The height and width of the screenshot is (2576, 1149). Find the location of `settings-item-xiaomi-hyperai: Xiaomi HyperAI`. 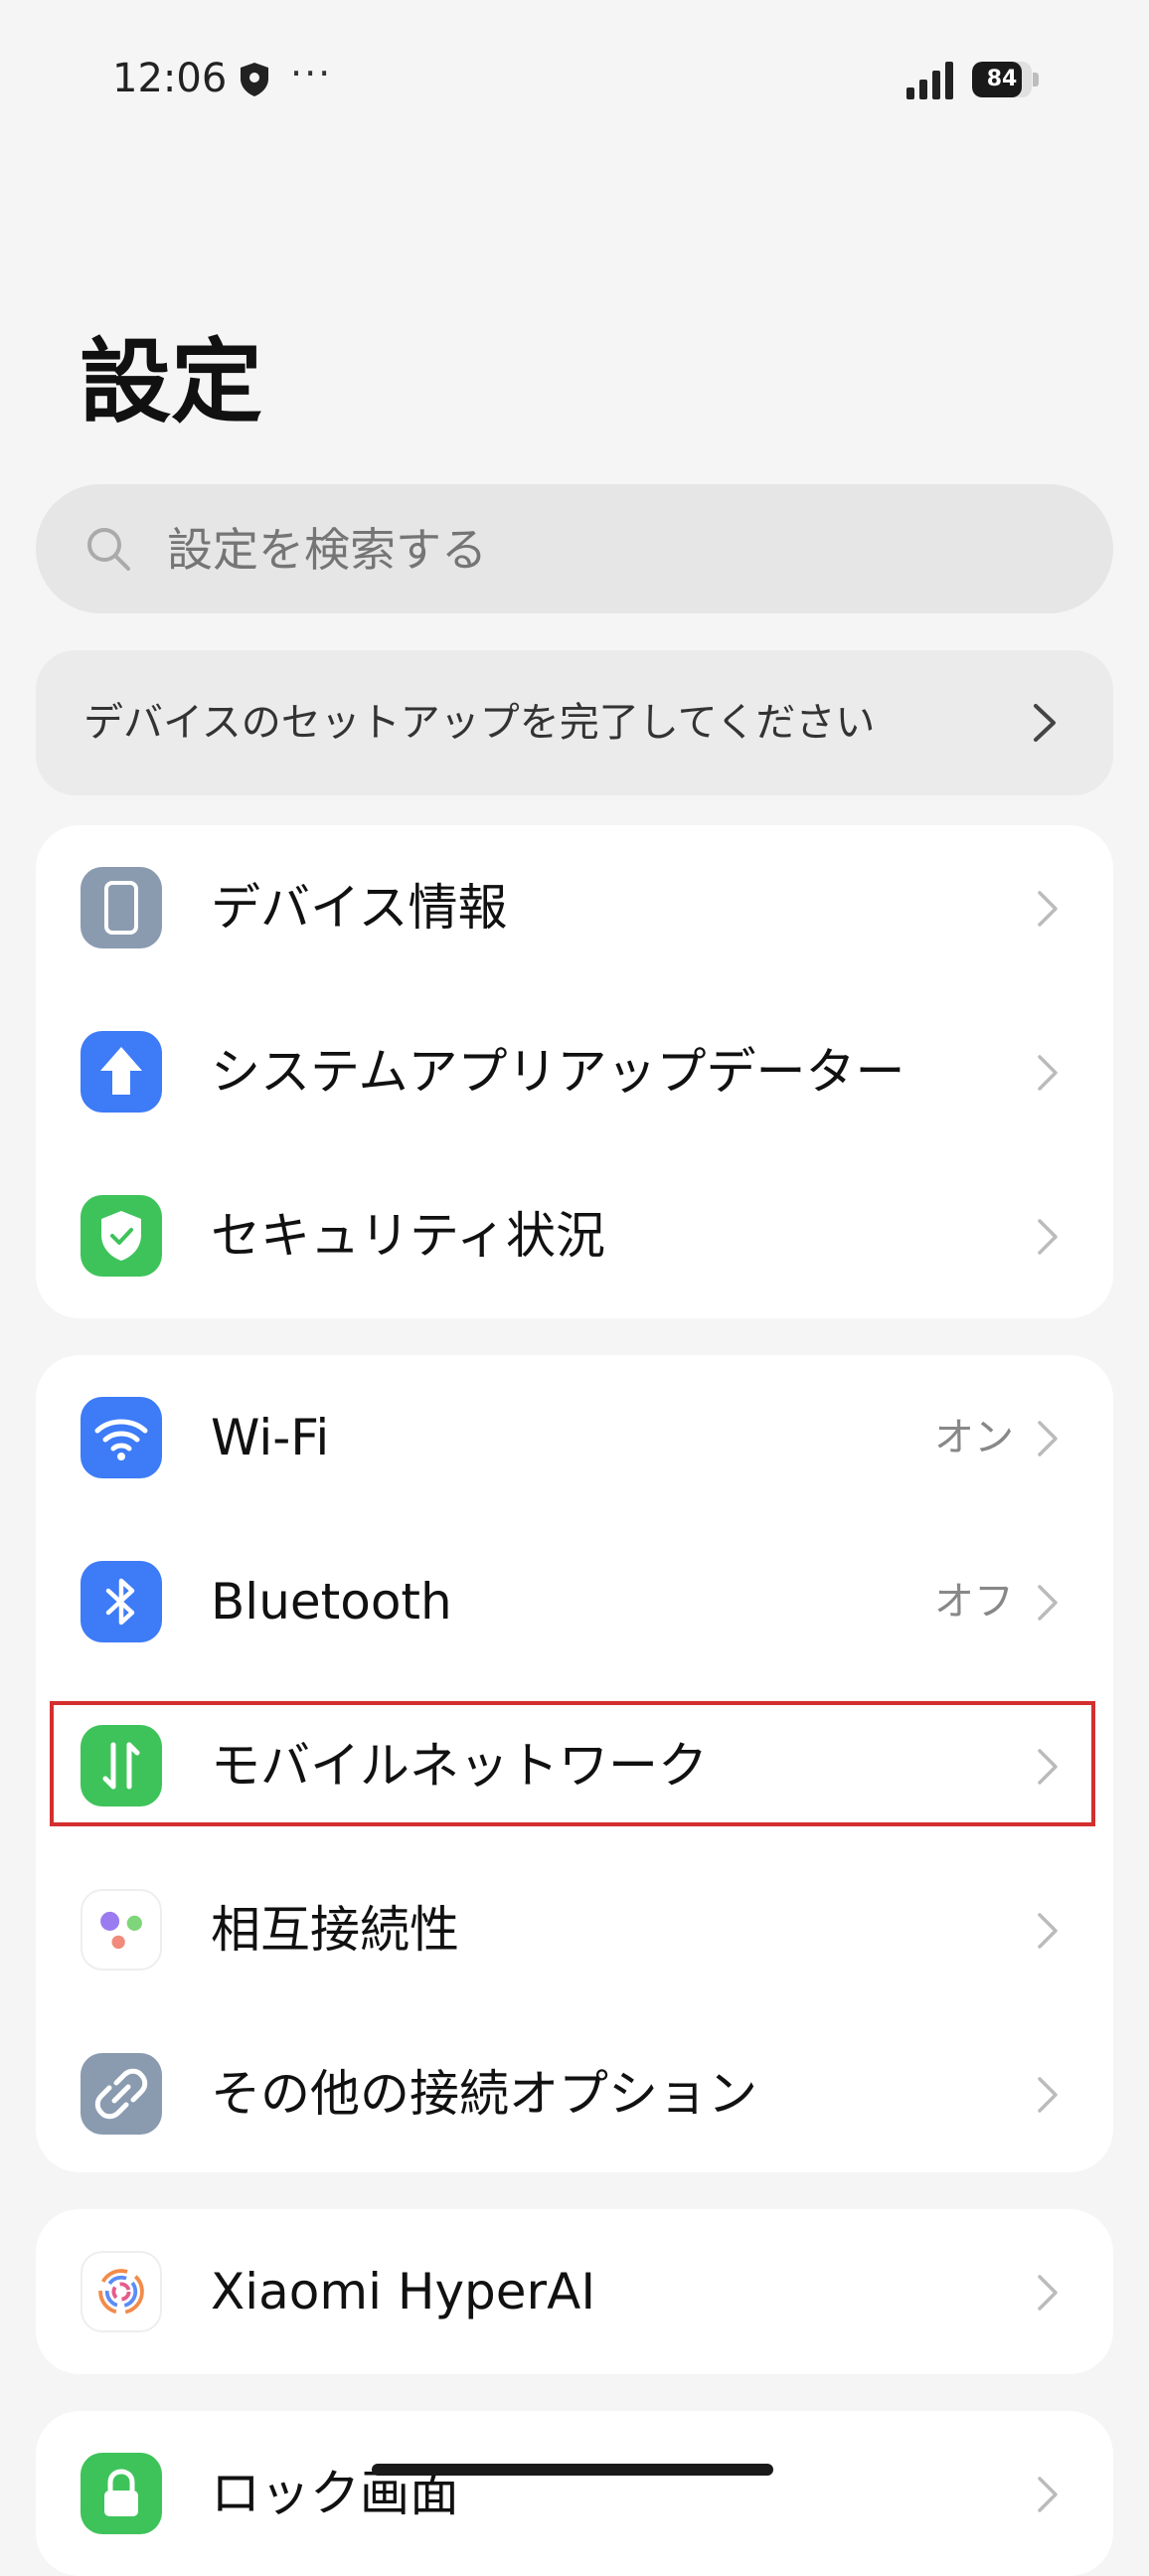

settings-item-xiaomi-hyperai: Xiaomi HyperAI is located at coordinates (574, 2291).